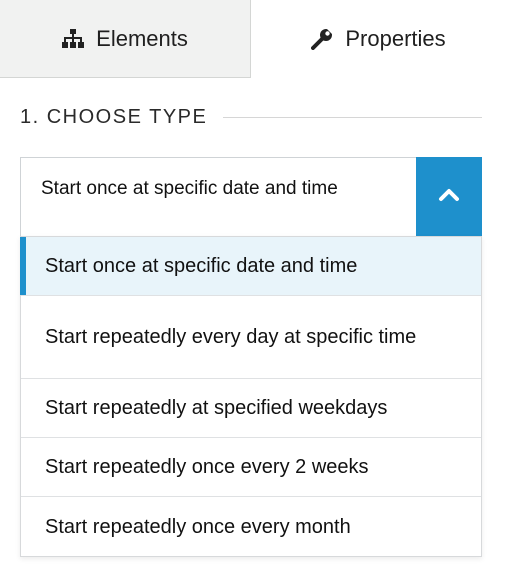 Image resolution: width=506 pixels, height=570 pixels. I want to click on tab-properties: Properties, so click(378, 39).